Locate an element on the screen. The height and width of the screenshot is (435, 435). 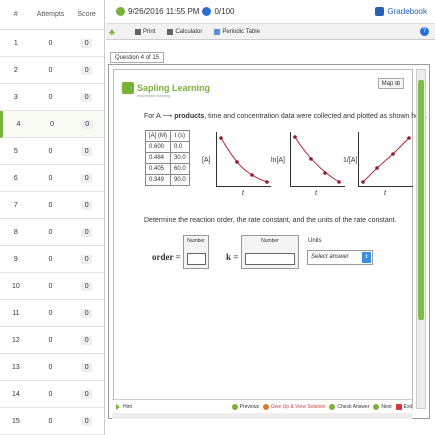
check-answer-label: Check Answer is located at coordinates (353, 406).